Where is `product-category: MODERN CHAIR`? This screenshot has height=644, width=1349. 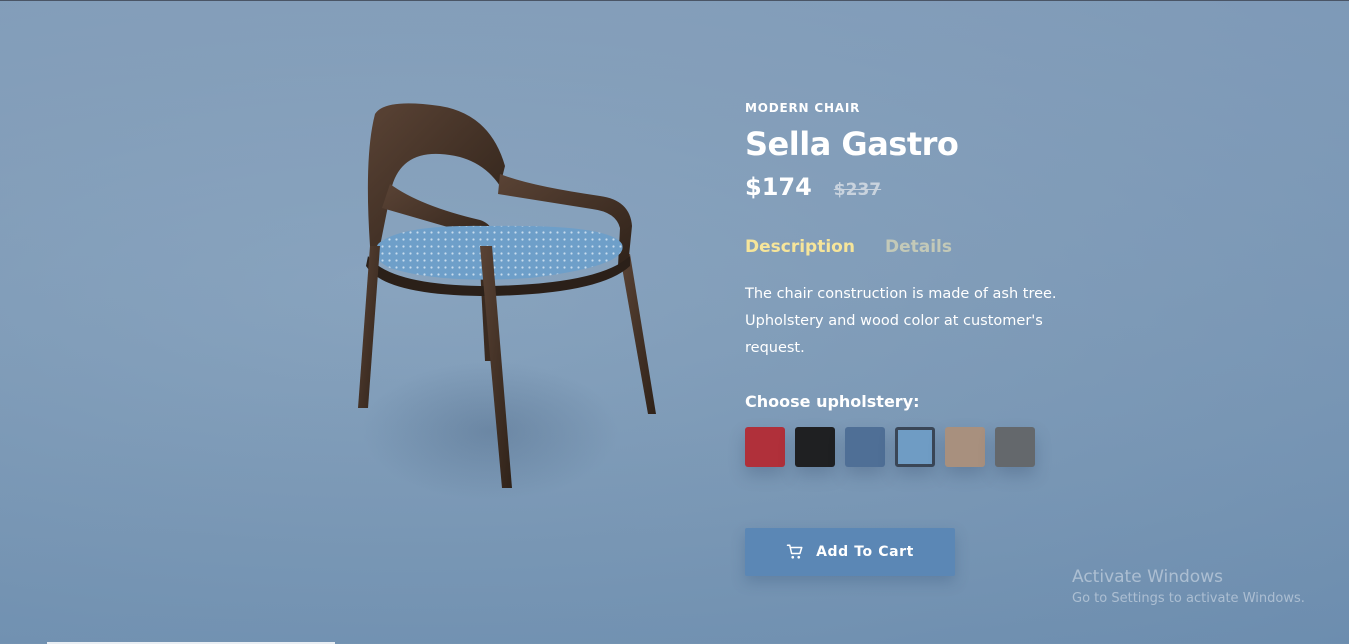
product-category: MODERN CHAIR is located at coordinates (803, 108).